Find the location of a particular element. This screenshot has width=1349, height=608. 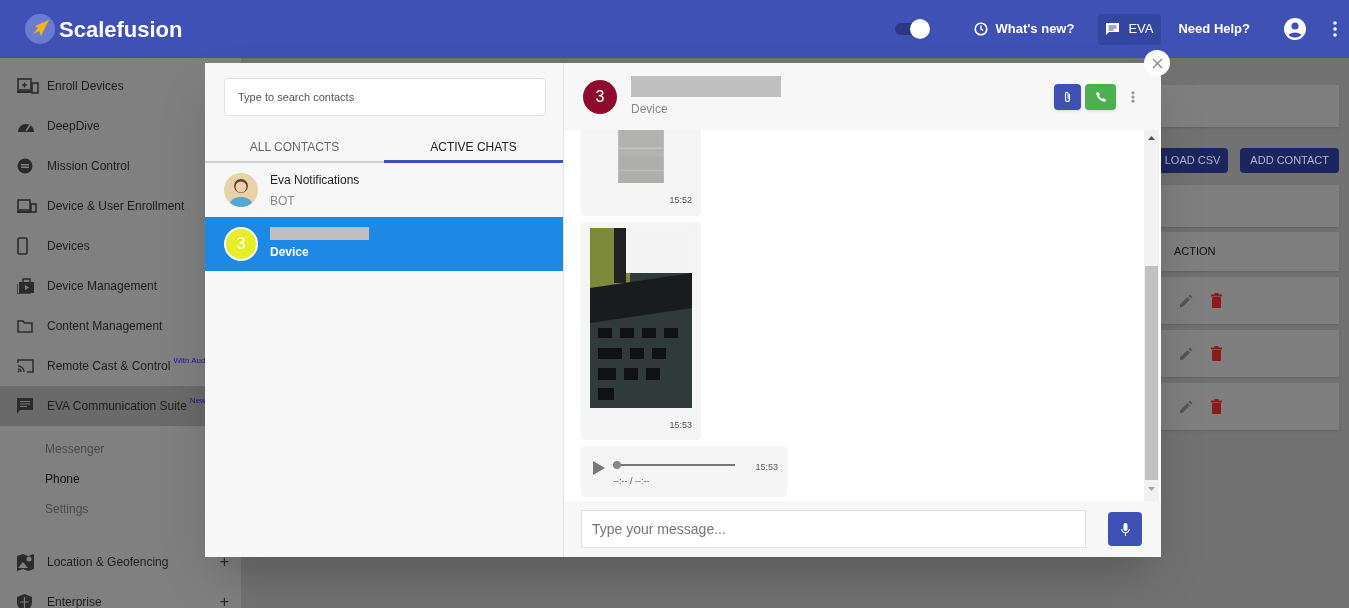

circle-icon is located at coordinates (25, 166).